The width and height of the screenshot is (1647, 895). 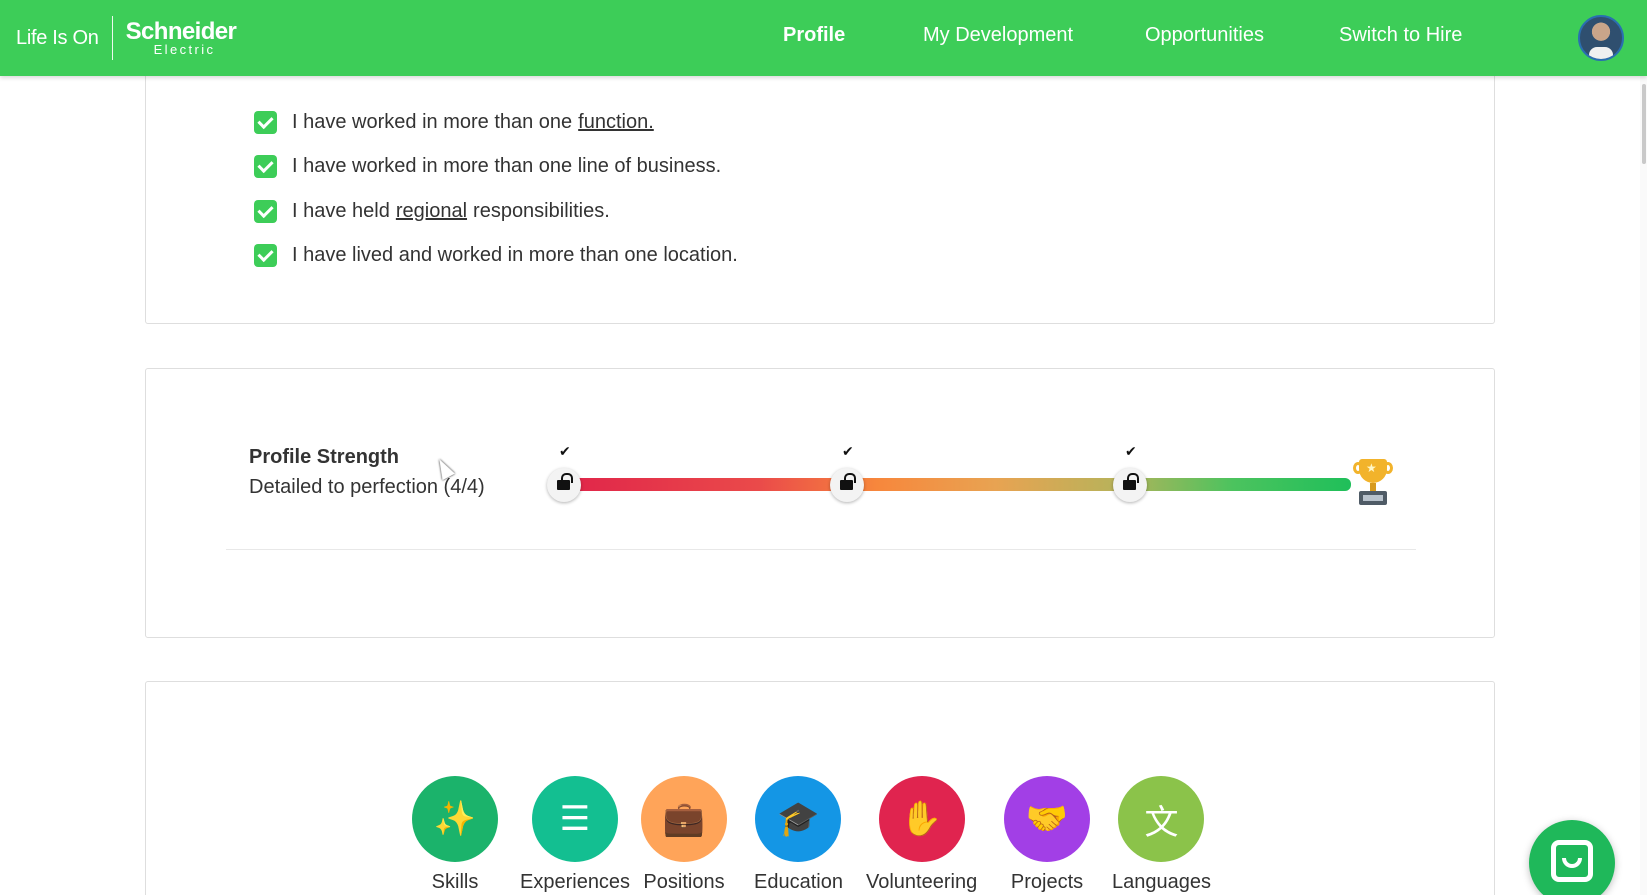 What do you see at coordinates (1643, 485) in the screenshot?
I see `page-scrollbar` at bounding box center [1643, 485].